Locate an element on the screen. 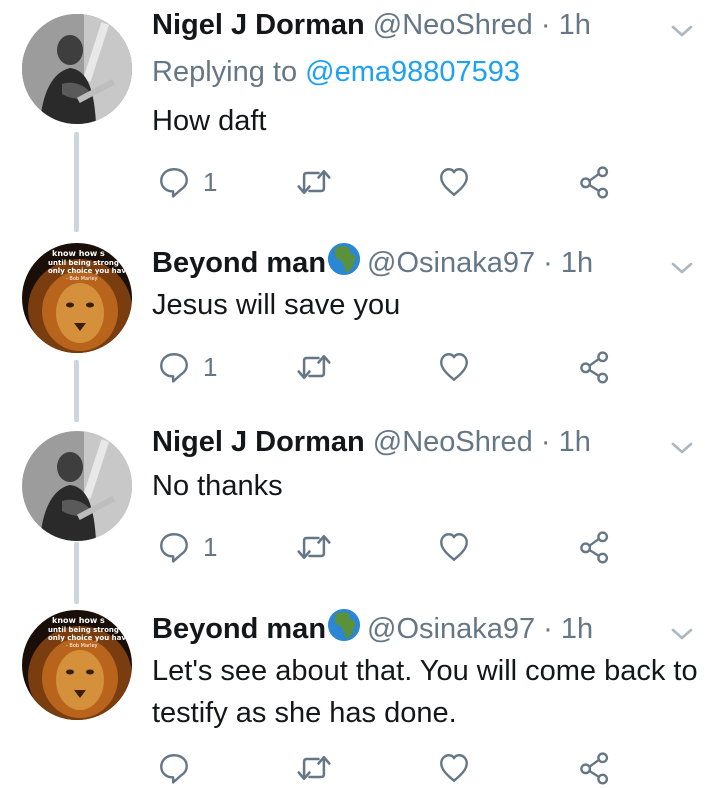 This screenshot has height=788, width=720. reply-button is located at coordinates (174, 768).